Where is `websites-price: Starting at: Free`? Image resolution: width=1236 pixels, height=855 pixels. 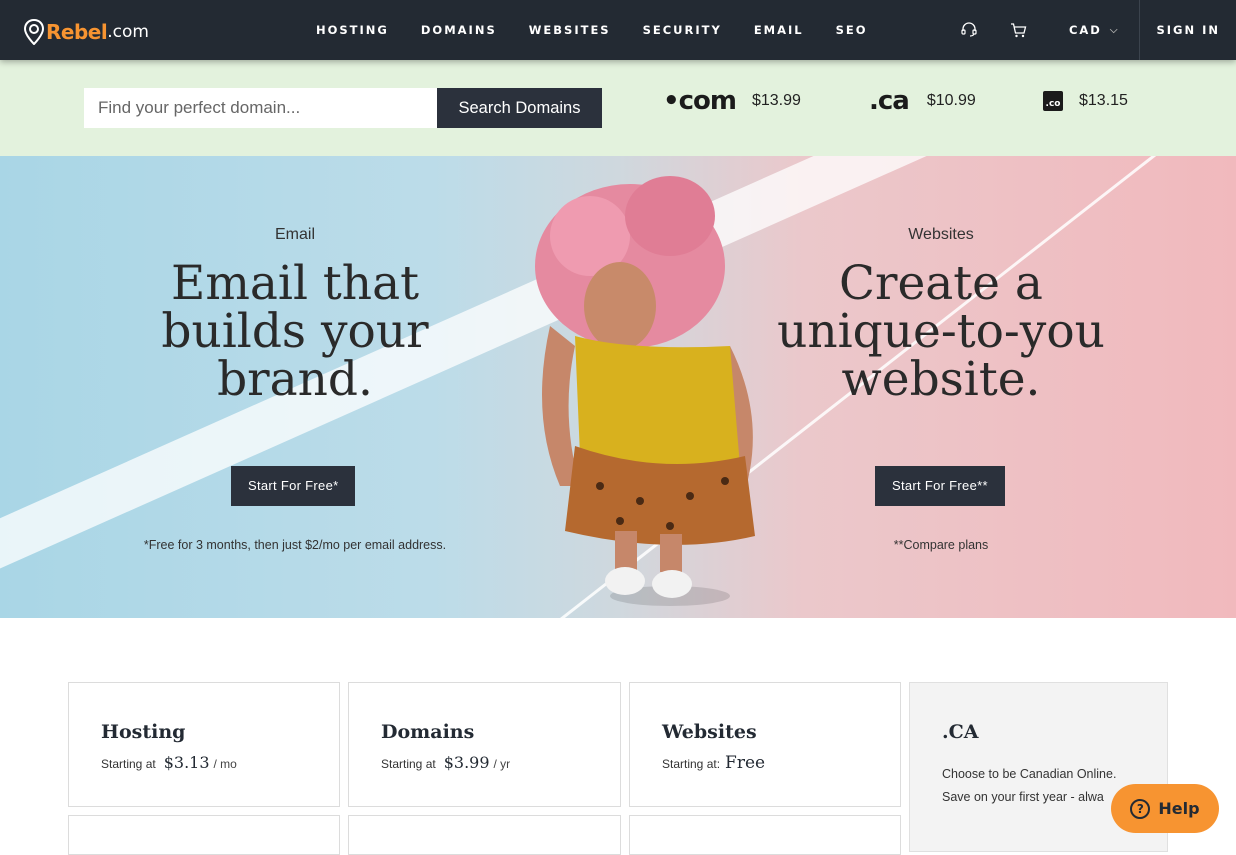
websites-price: Starting at: Free is located at coordinates (713, 763).